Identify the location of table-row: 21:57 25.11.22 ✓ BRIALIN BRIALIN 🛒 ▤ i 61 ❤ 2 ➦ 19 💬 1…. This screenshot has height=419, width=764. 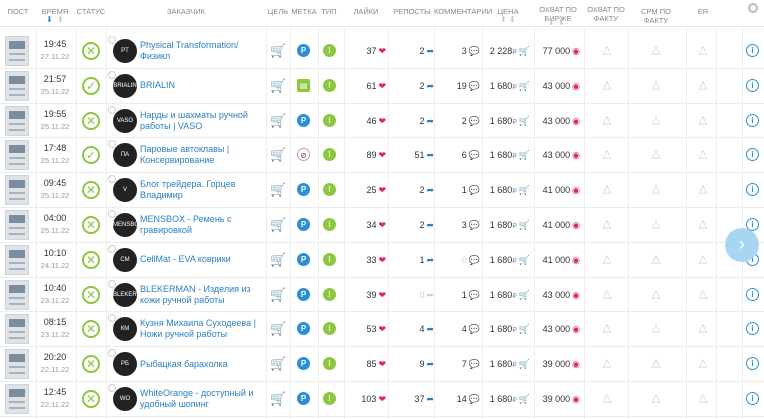
(382, 86).